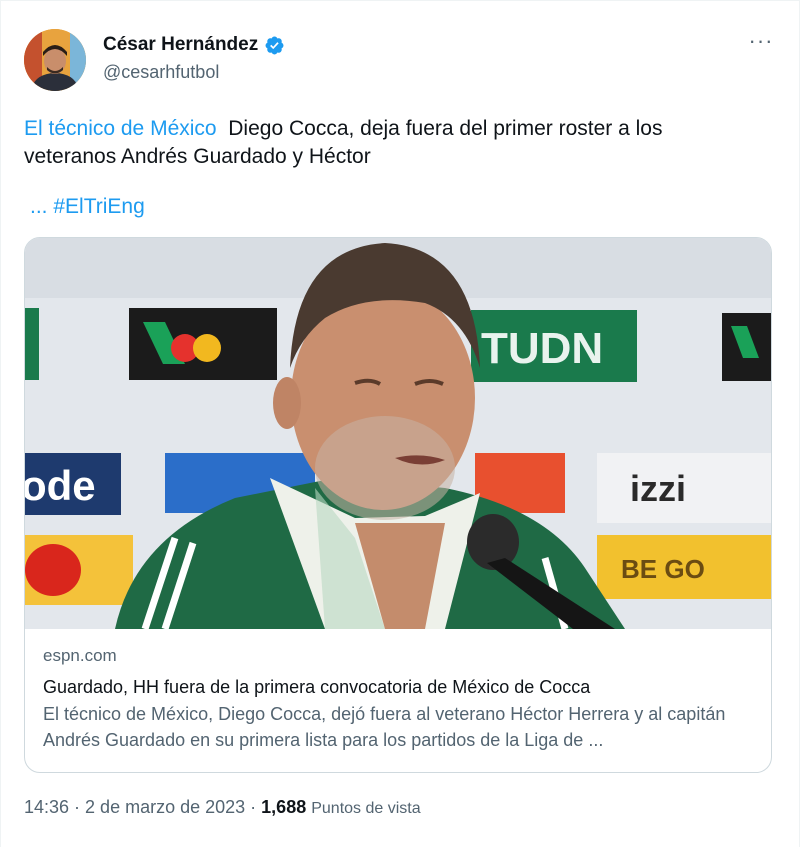 Image resolution: width=800 pixels, height=848 pixels. What do you see at coordinates (120, 128) in the screenshot?
I see `tweet-link: El técnico de México` at bounding box center [120, 128].